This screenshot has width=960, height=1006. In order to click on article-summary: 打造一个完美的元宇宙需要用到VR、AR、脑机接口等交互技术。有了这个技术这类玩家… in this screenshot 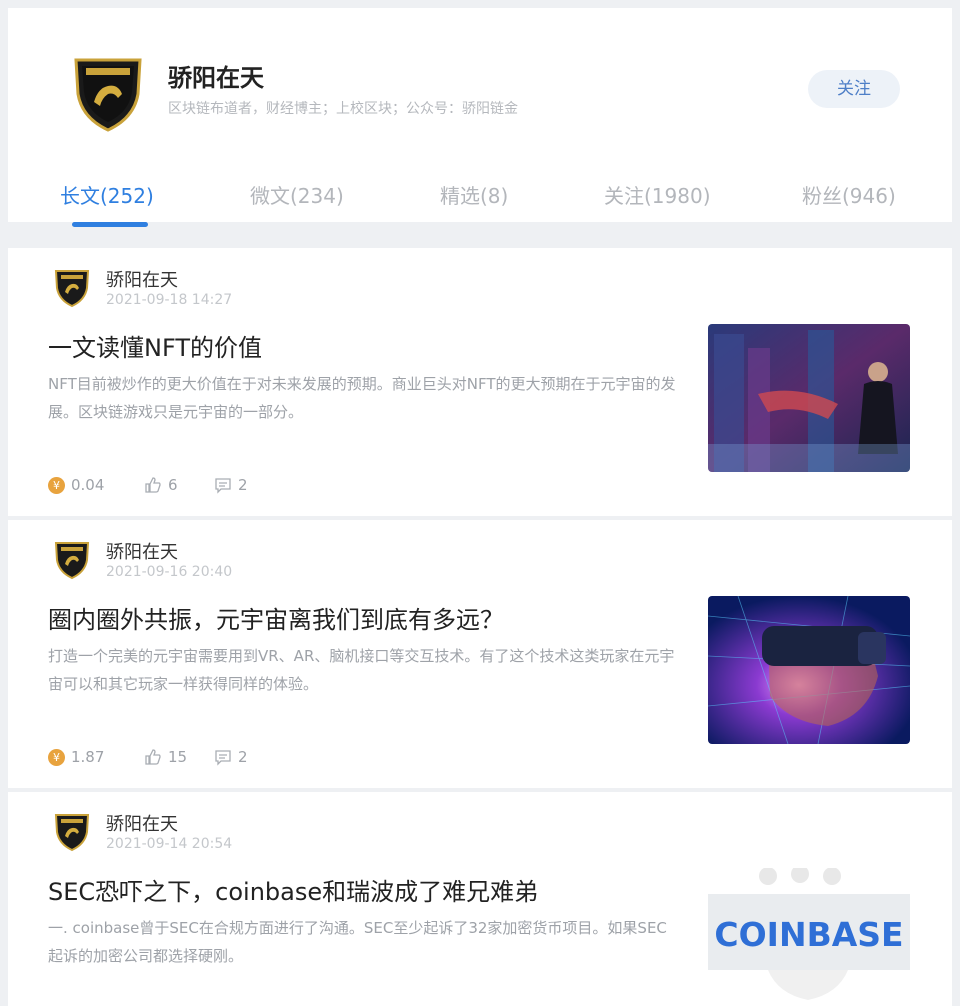, I will do `click(361, 670)`.